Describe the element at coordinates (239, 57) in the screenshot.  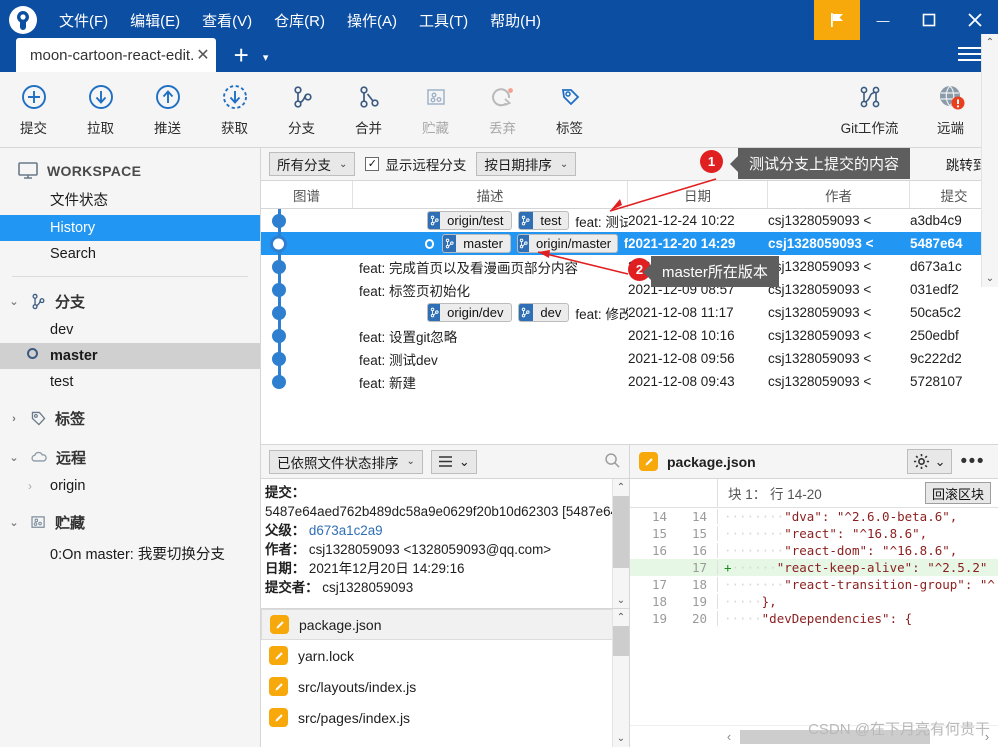
I see `new-tab-button: +` at that location.